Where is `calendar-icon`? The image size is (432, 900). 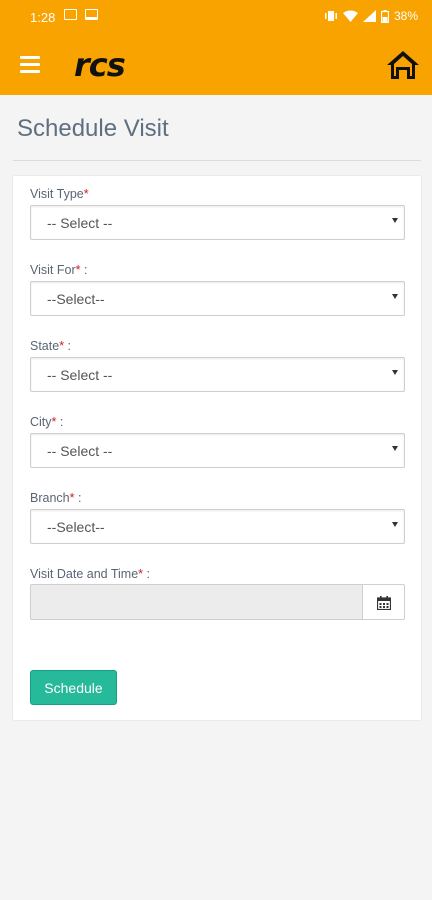 calendar-icon is located at coordinates (384, 603).